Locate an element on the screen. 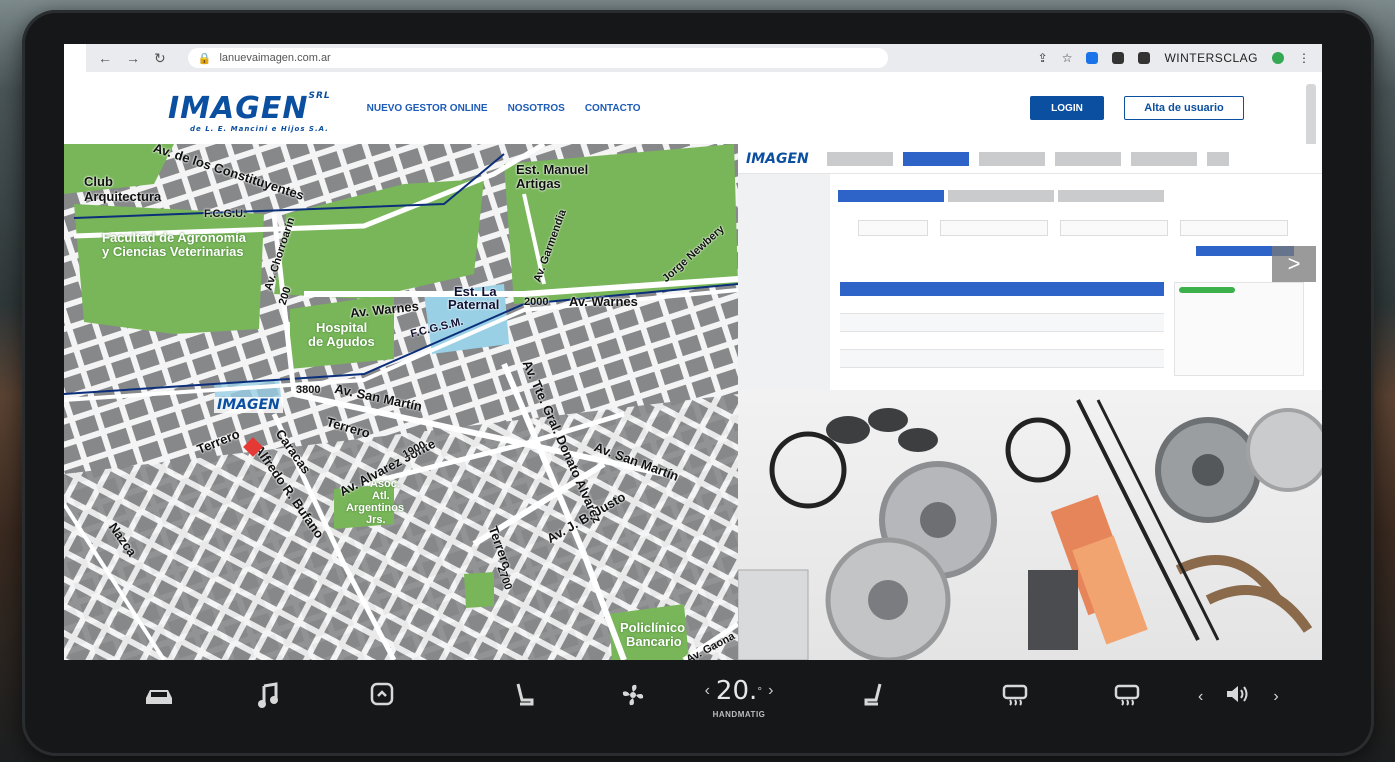  back-icon: ← is located at coordinates (105, 58).